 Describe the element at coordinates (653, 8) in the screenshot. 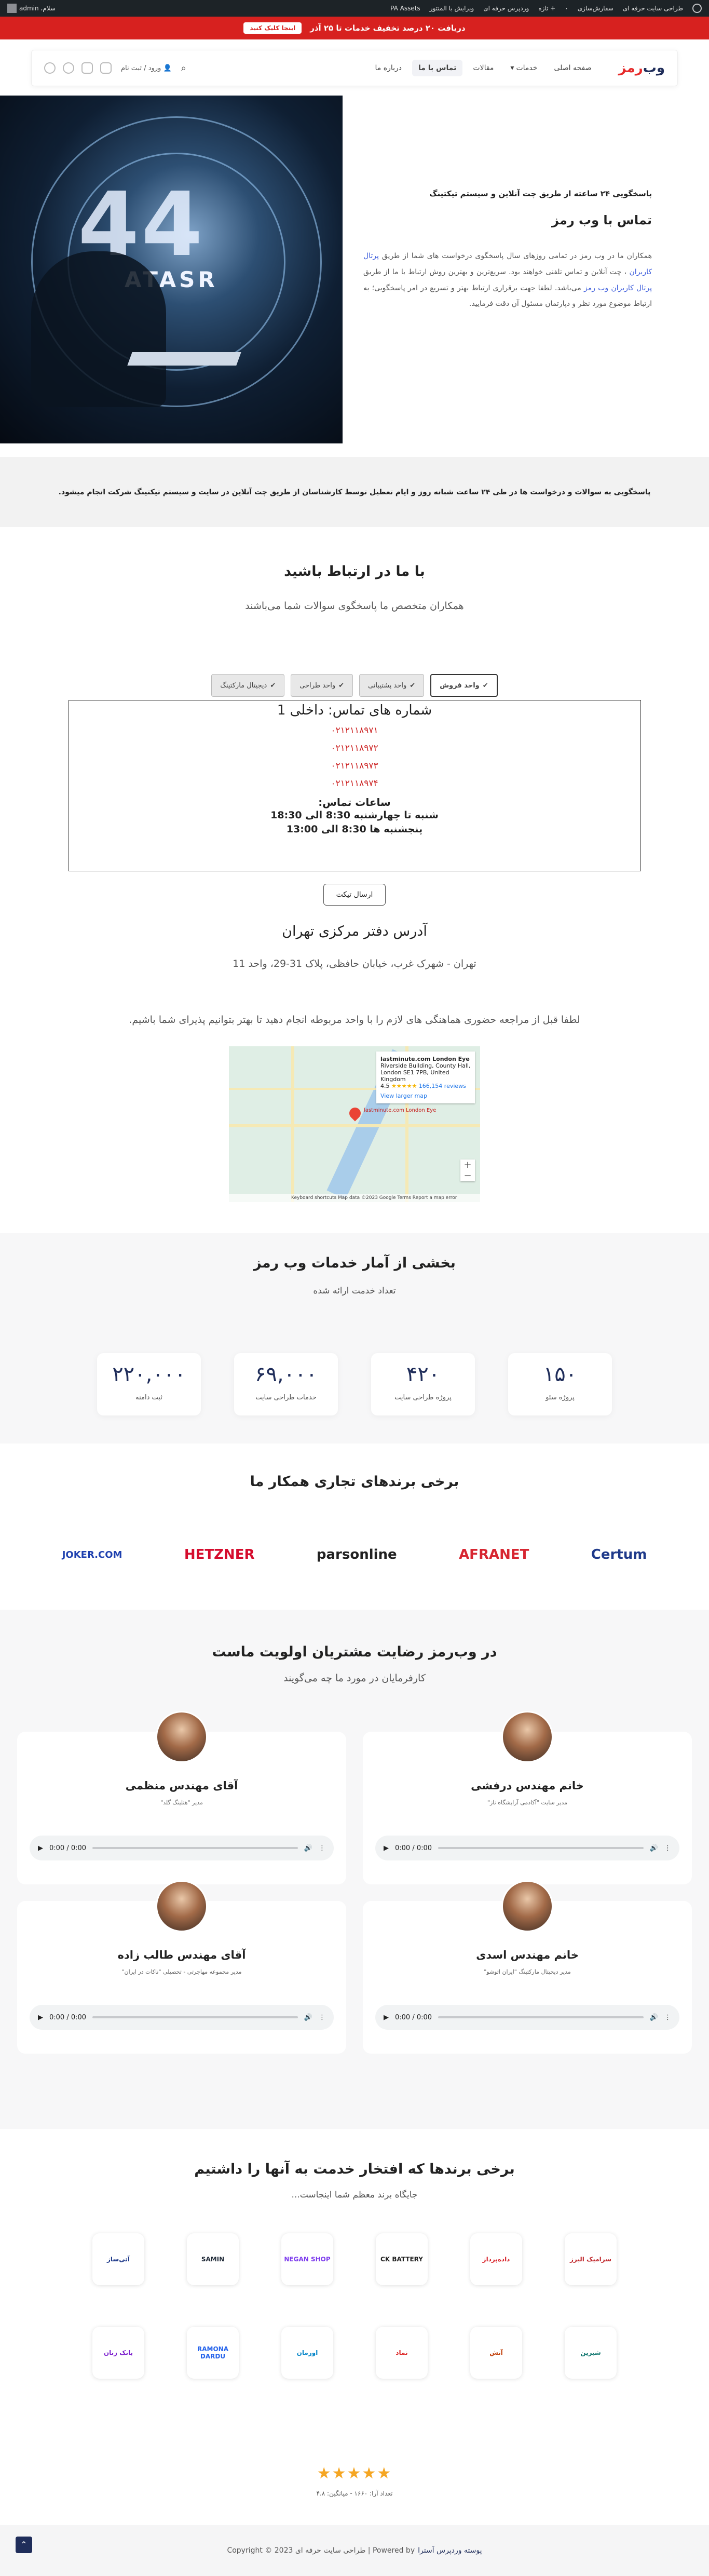

I see `admin-bar-site: طراحی سایت حرفه ای` at that location.